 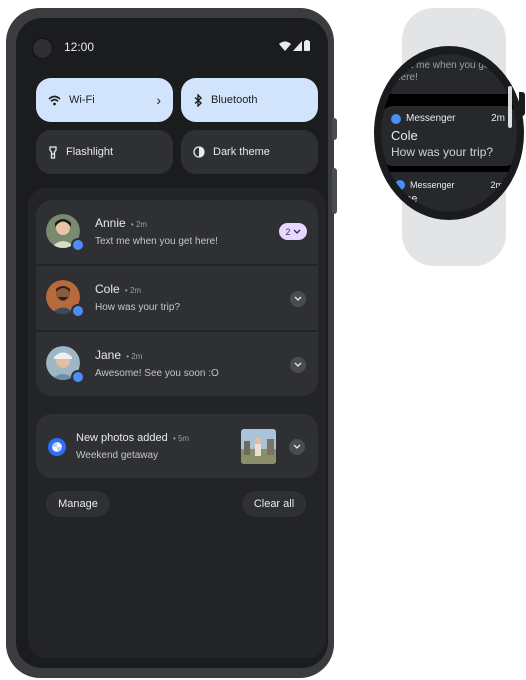 I want to click on flashlight-icon, so click(x=53, y=152).